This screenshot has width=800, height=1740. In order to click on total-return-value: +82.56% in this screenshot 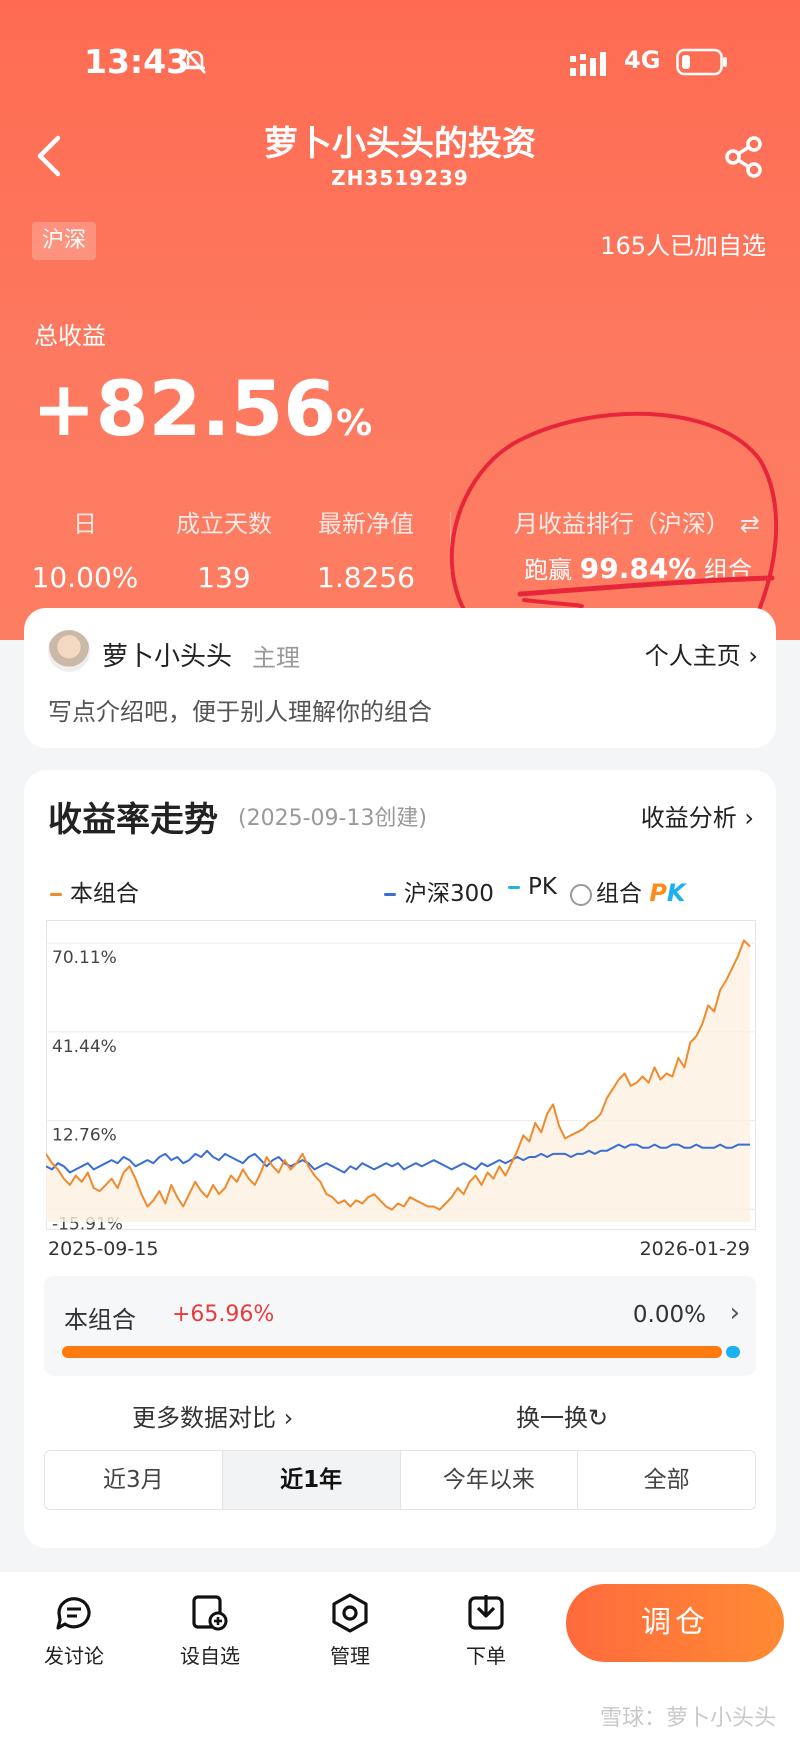, I will do `click(202, 408)`.